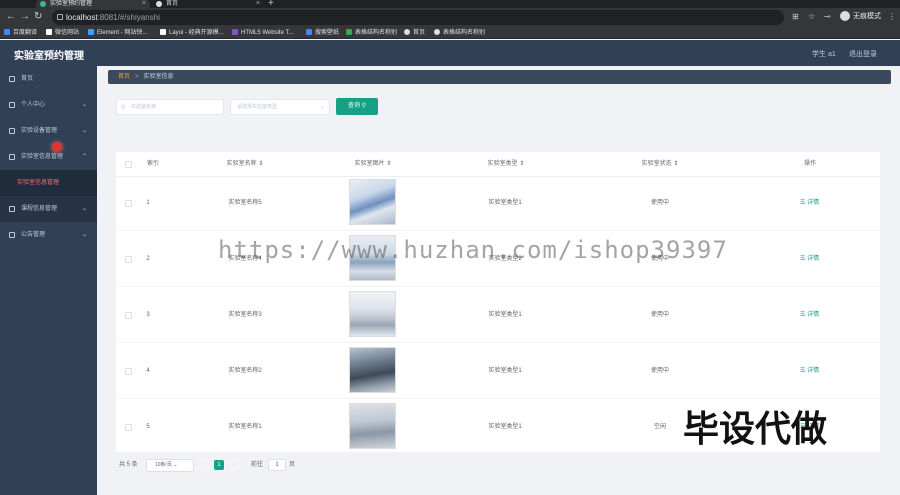  What do you see at coordinates (48, 235) in the screenshot?
I see `sidebar-item-notice: 公告管理 ⌄` at bounding box center [48, 235].